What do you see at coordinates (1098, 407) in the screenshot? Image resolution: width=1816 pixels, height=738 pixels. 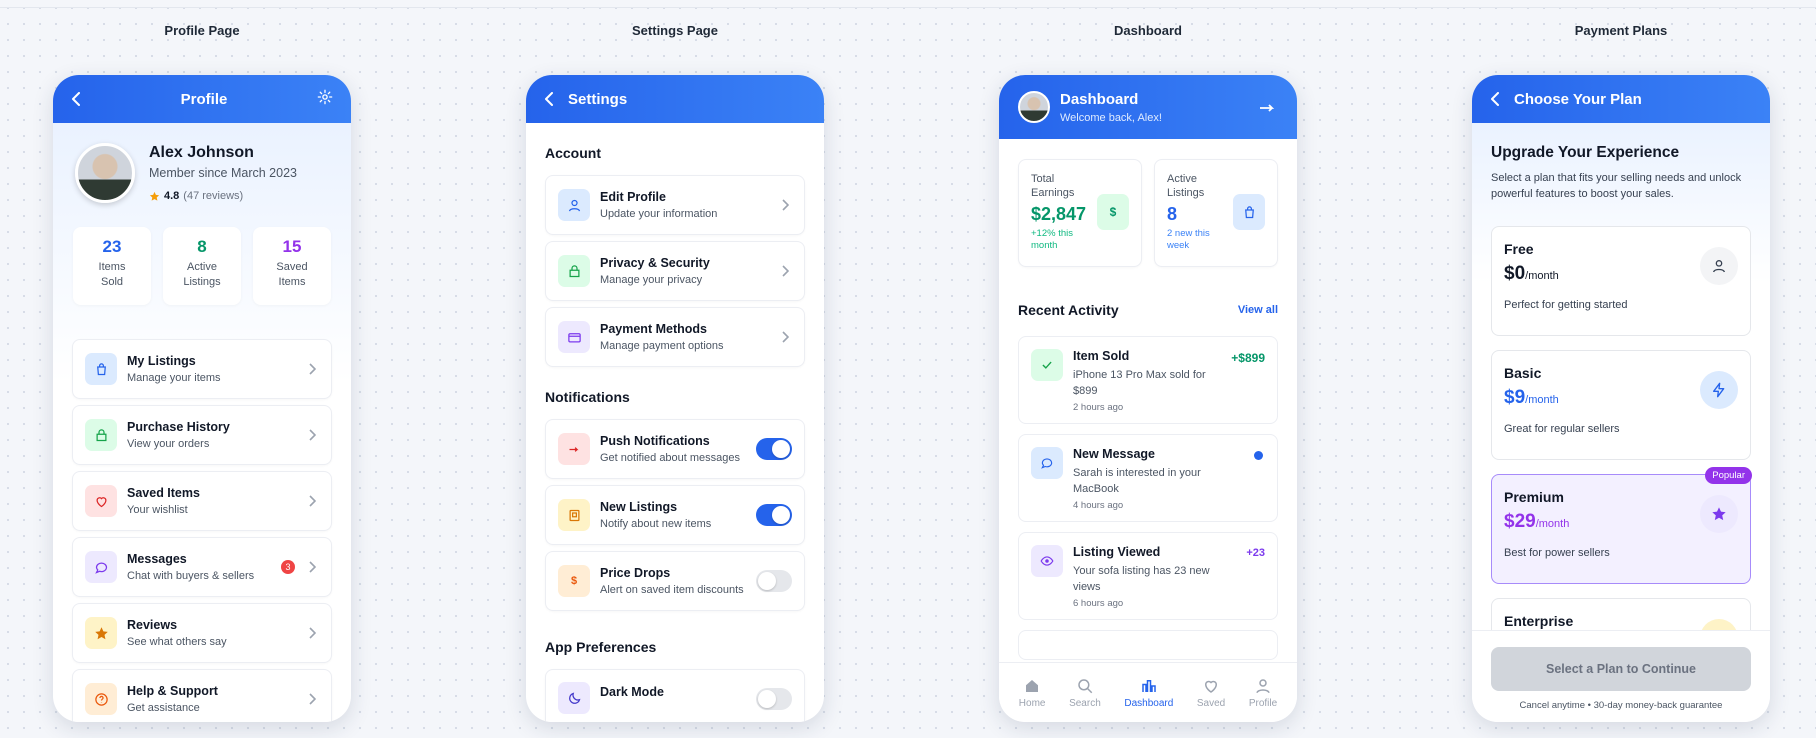 I see `activity-time: 2 hours ago` at bounding box center [1098, 407].